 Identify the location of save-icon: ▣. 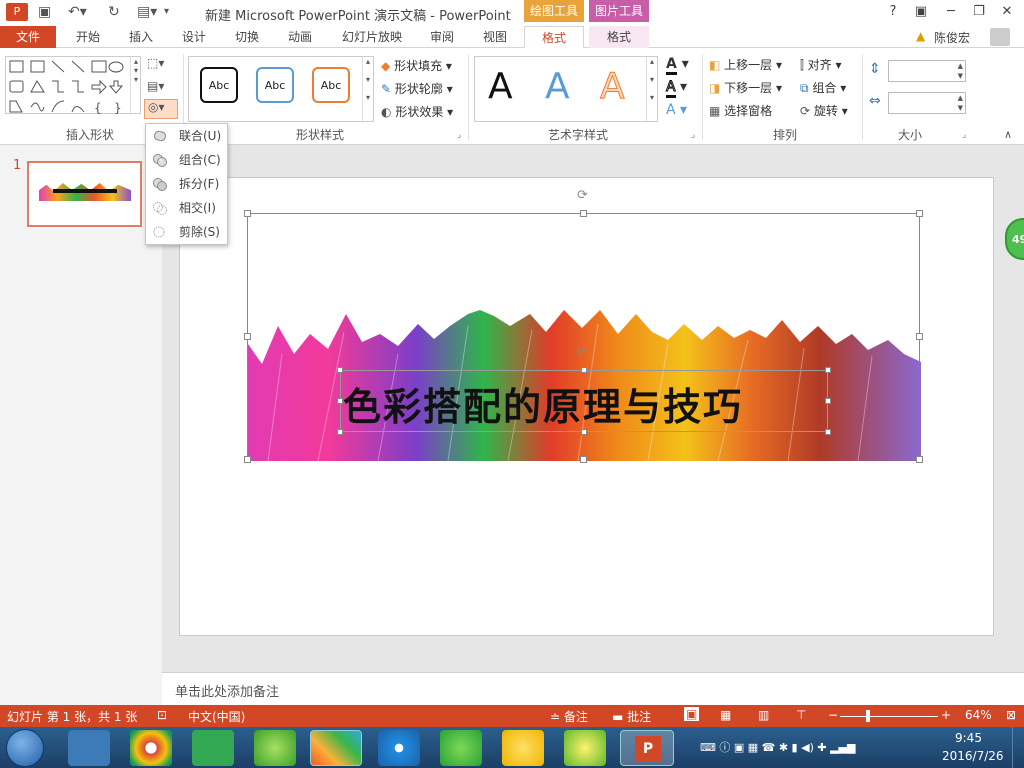
(44, 12).